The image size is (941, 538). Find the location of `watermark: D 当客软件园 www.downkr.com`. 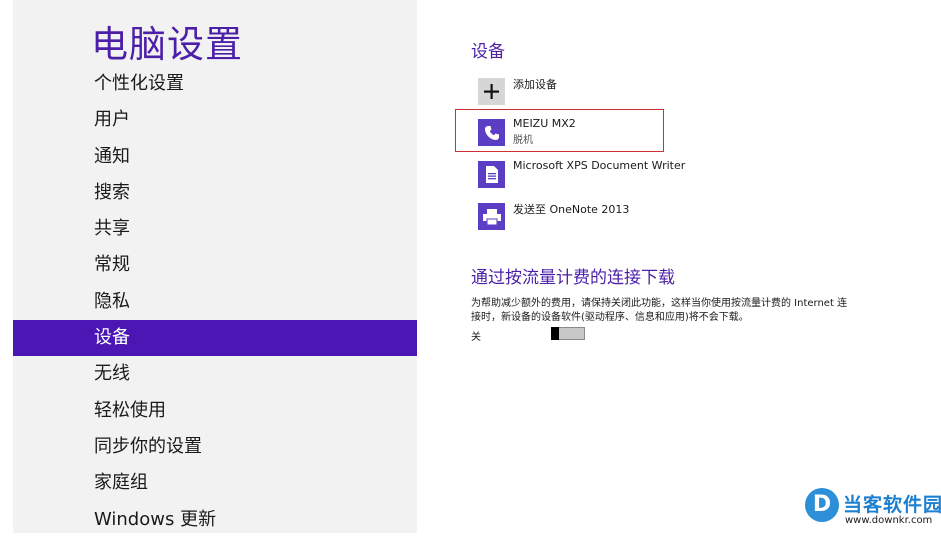

watermark: D 当客软件园 www.downkr.com is located at coordinates (873, 510).